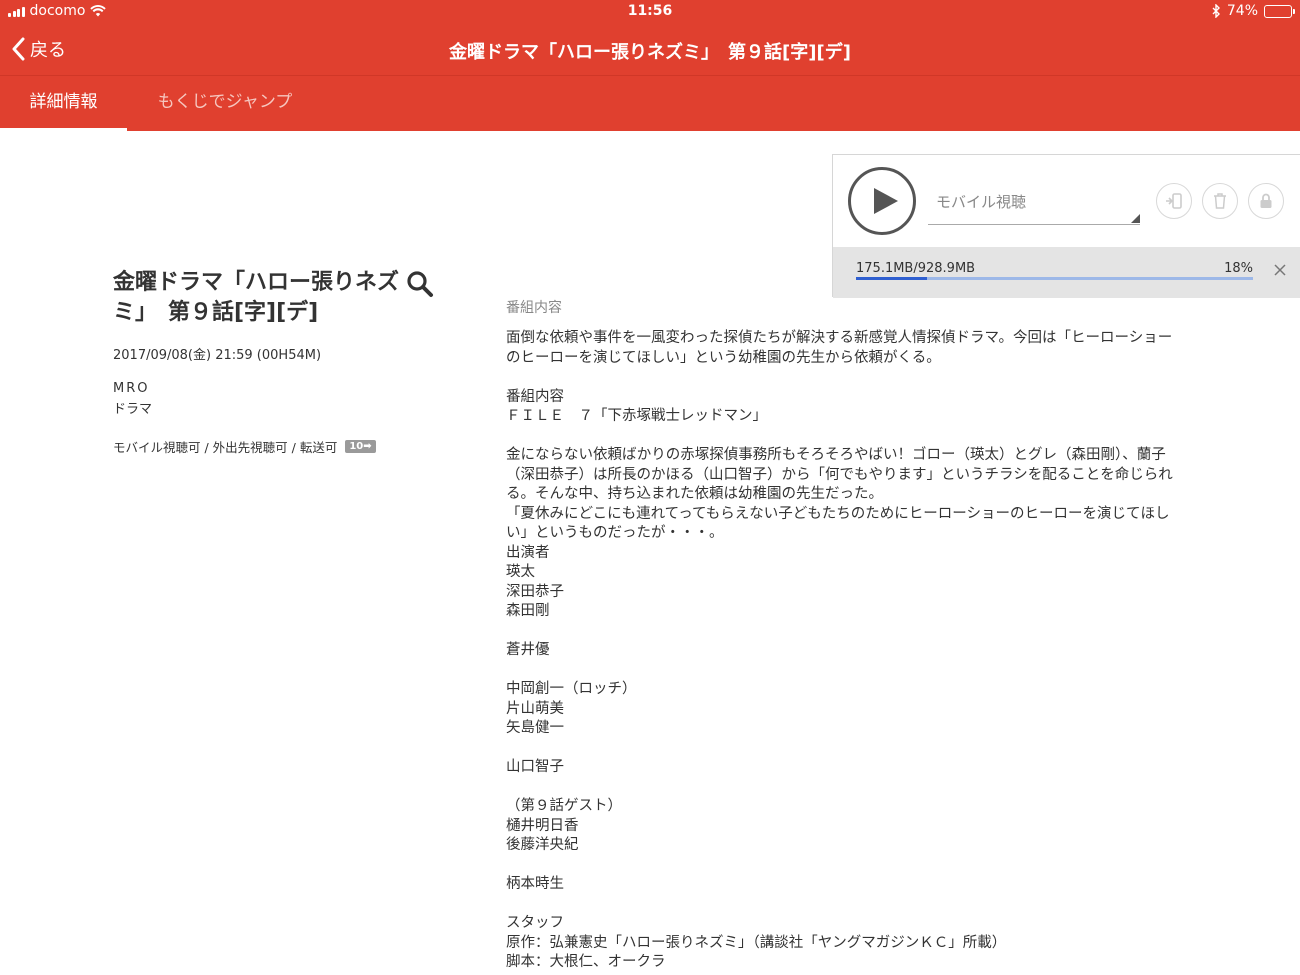 This screenshot has height=975, width=1300. What do you see at coordinates (360, 446) in the screenshot?
I see `transfer-count-badge: 10➡` at bounding box center [360, 446].